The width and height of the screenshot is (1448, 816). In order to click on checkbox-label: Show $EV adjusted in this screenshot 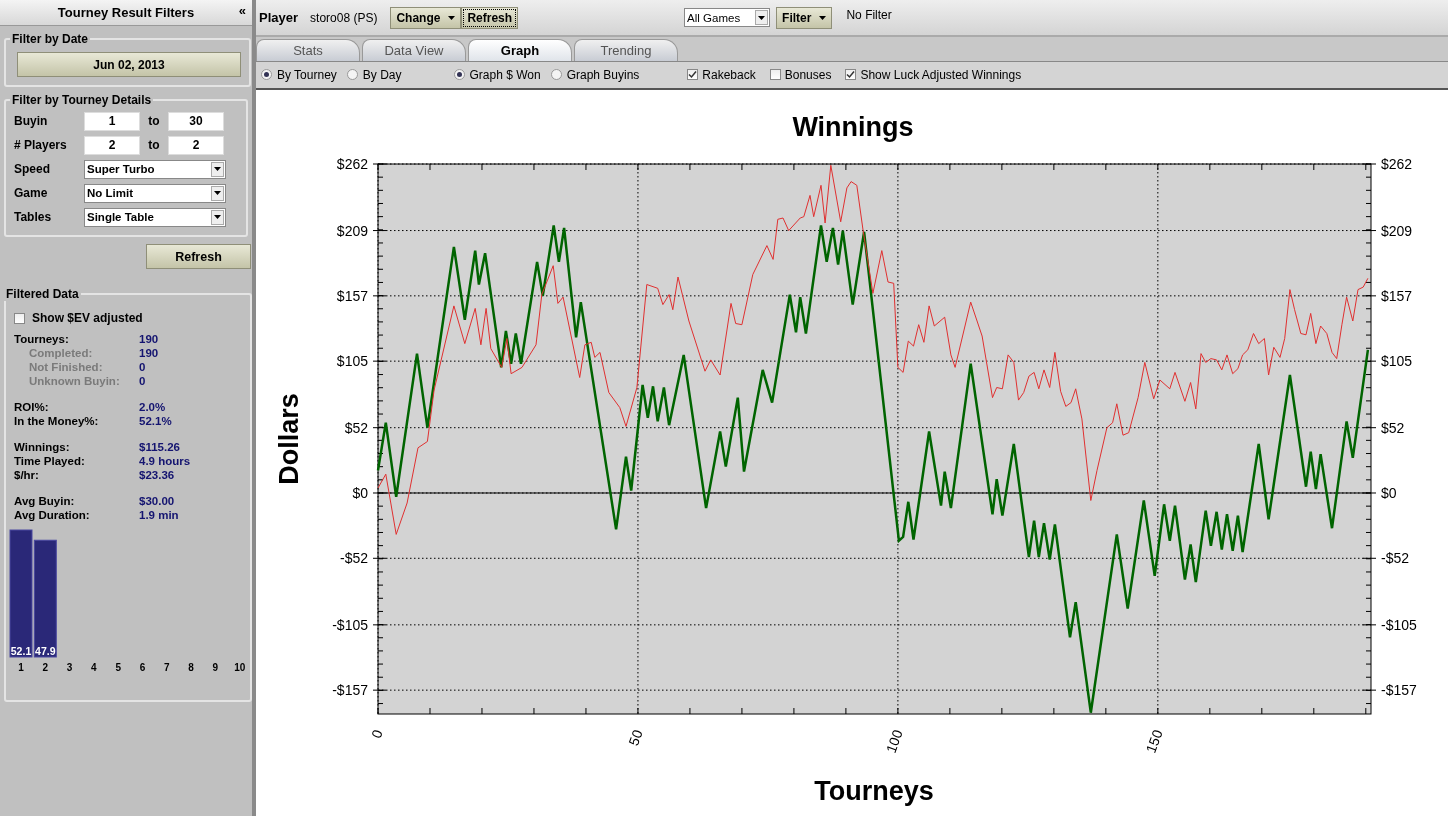, I will do `click(87, 318)`.